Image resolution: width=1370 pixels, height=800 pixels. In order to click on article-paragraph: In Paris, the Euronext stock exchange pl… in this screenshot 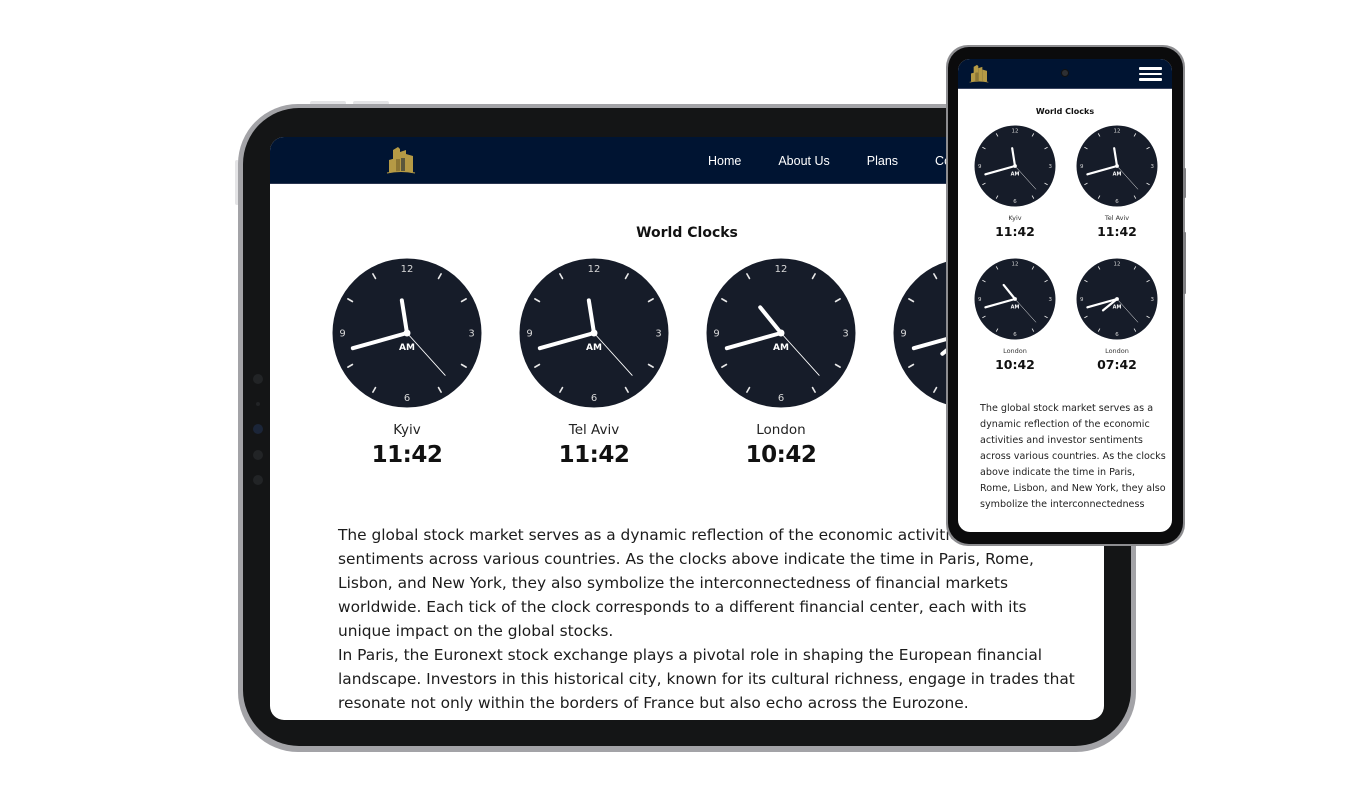, I will do `click(706, 679)`.